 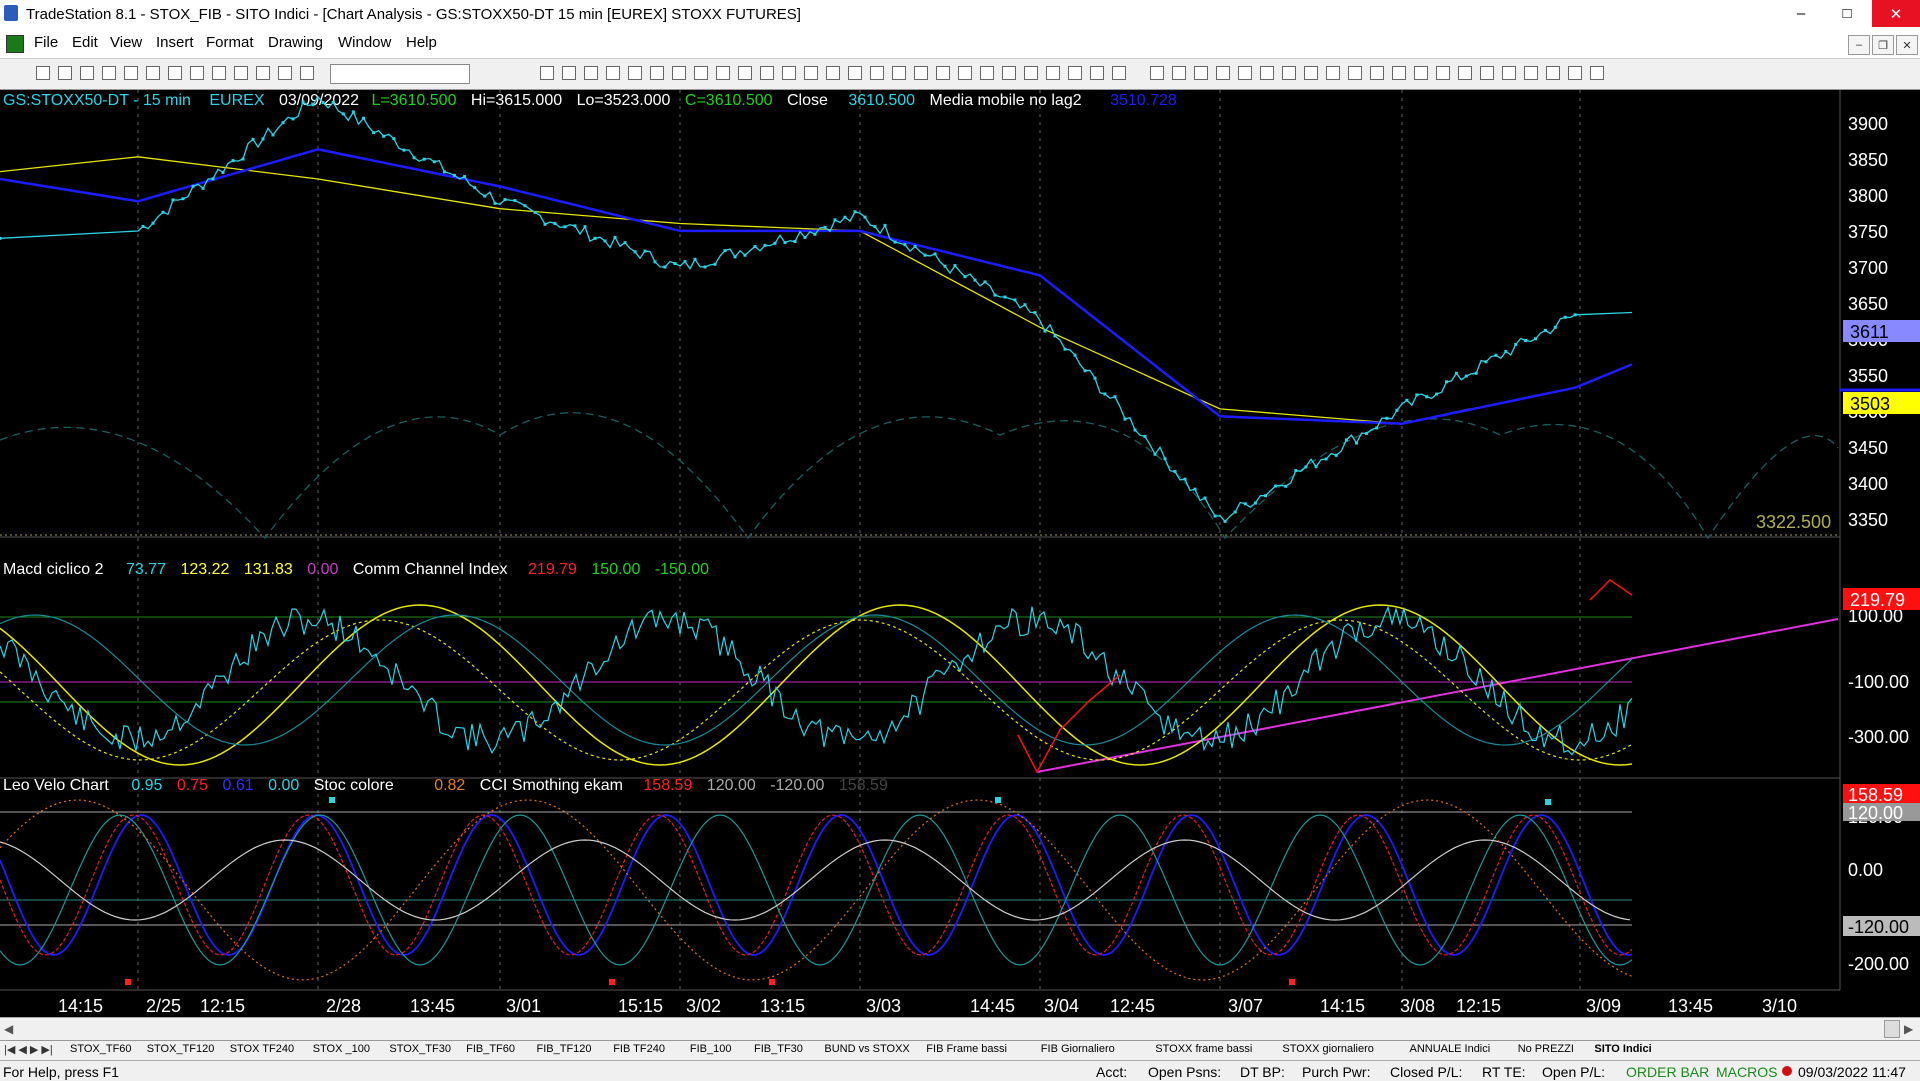 What do you see at coordinates (230, 42) in the screenshot?
I see `menu-format: Format` at bounding box center [230, 42].